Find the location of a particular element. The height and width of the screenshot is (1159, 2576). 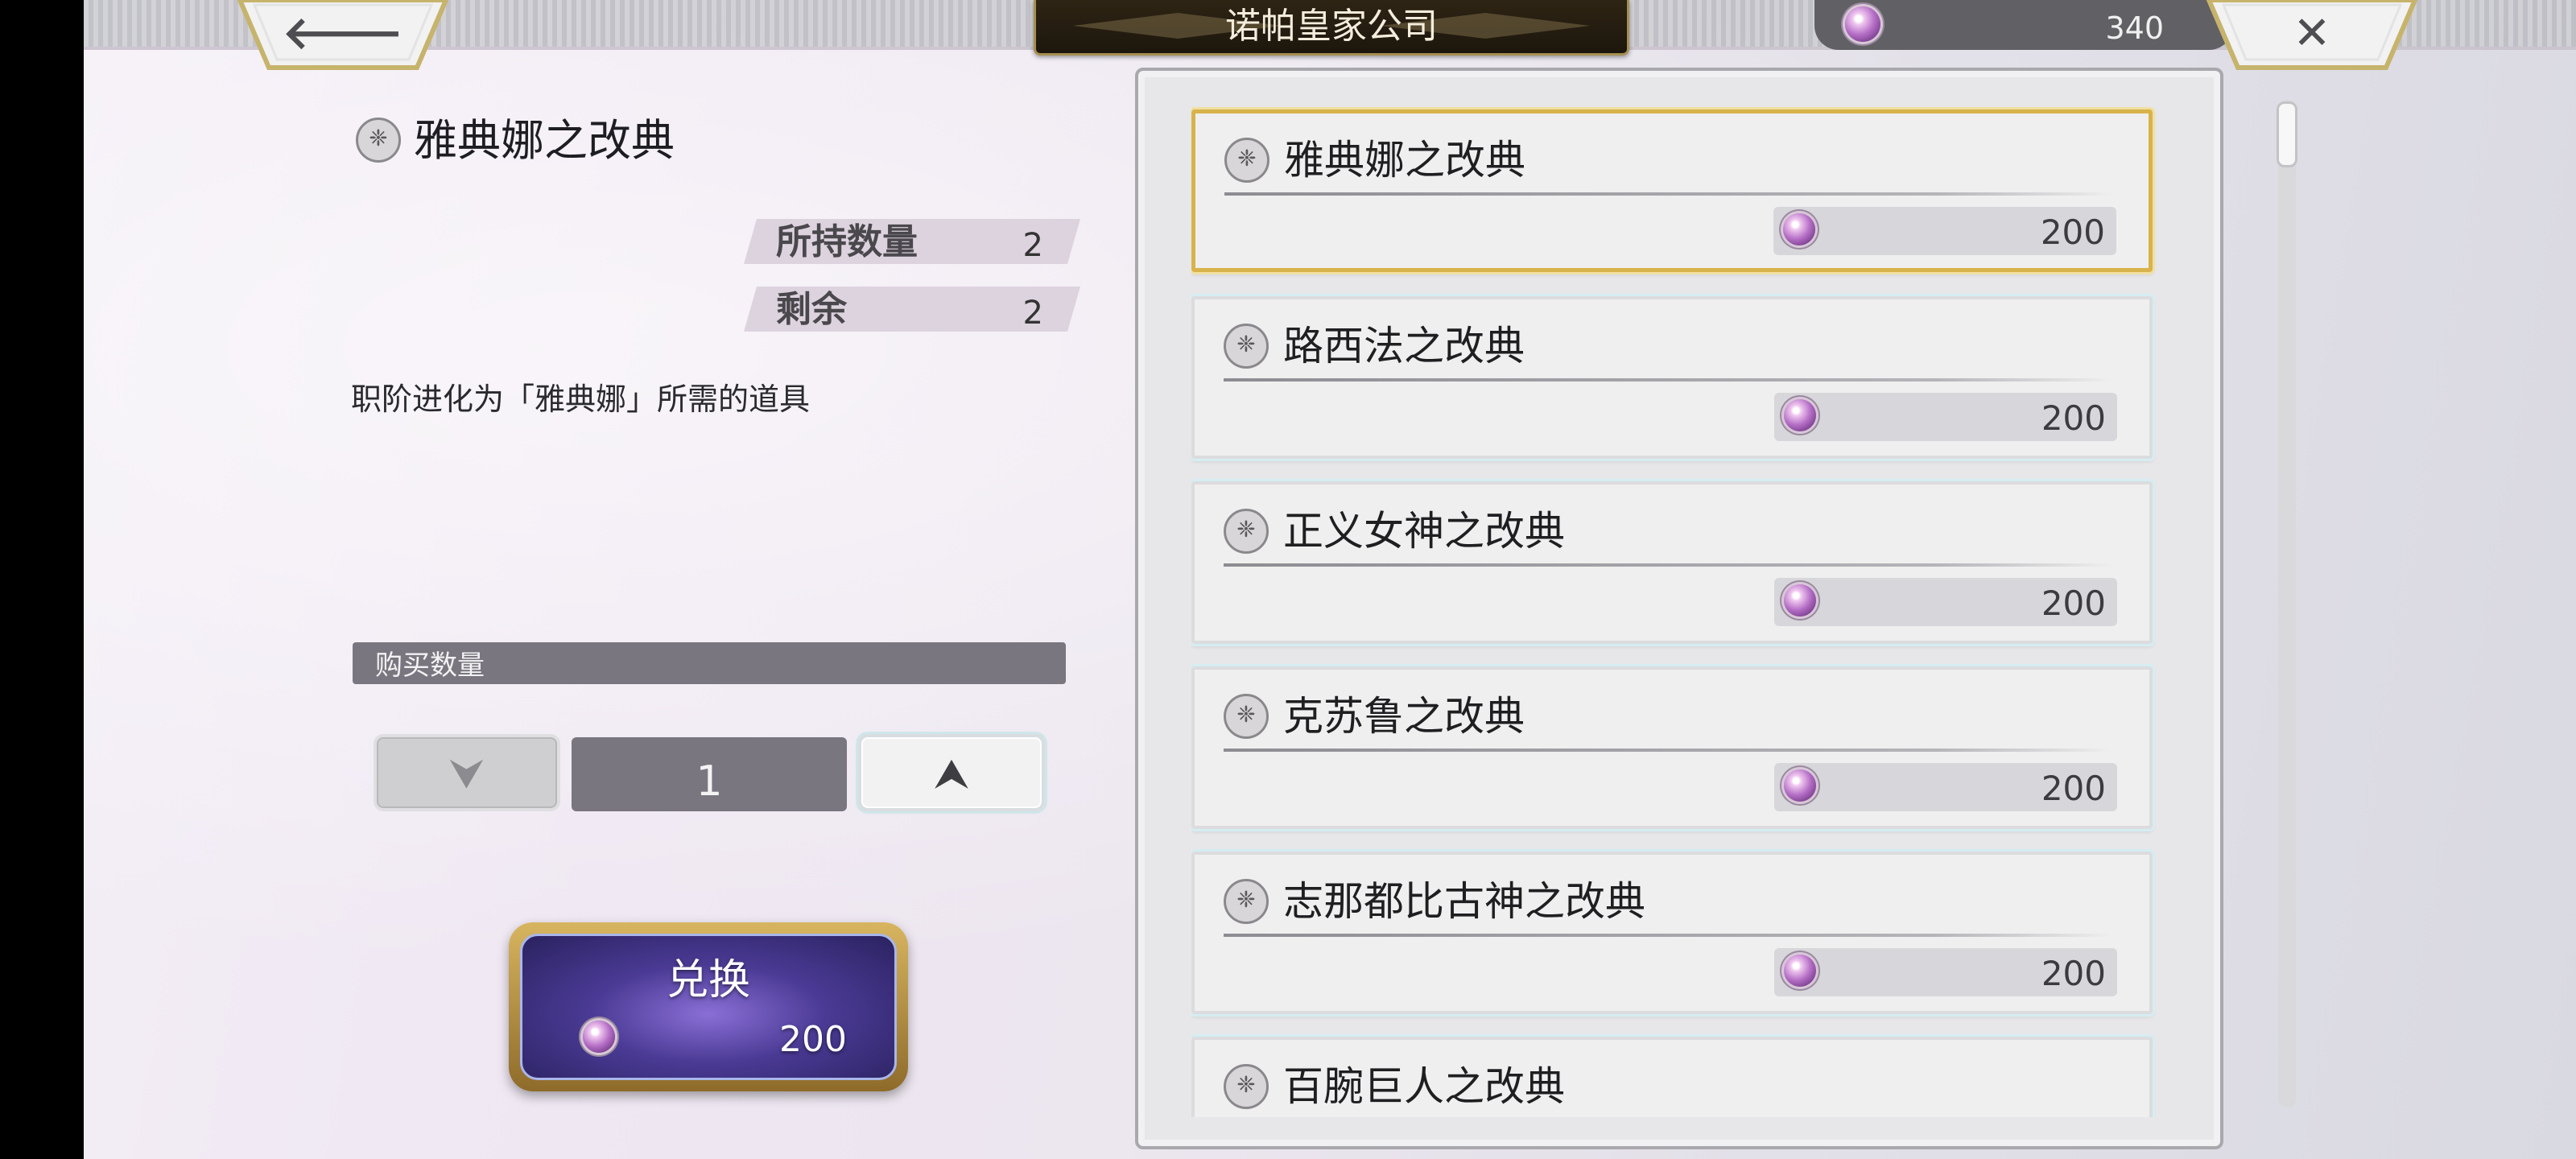

owned-value: 2 is located at coordinates (1032, 245).